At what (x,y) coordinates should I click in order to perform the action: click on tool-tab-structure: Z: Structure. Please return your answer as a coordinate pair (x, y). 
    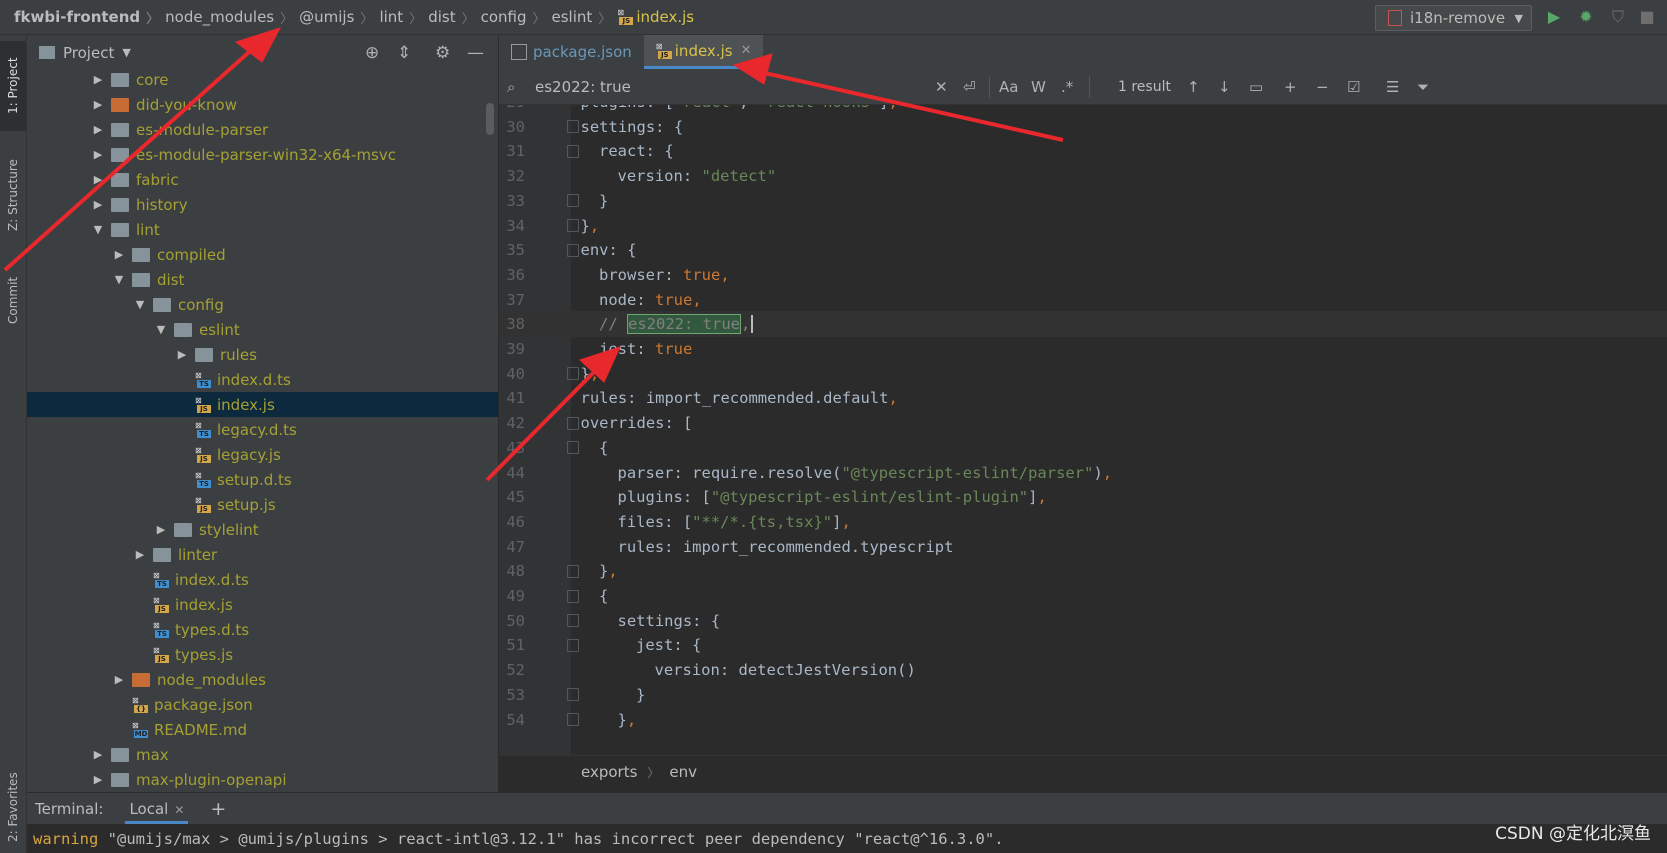
    Looking at the image, I should click on (13, 195).